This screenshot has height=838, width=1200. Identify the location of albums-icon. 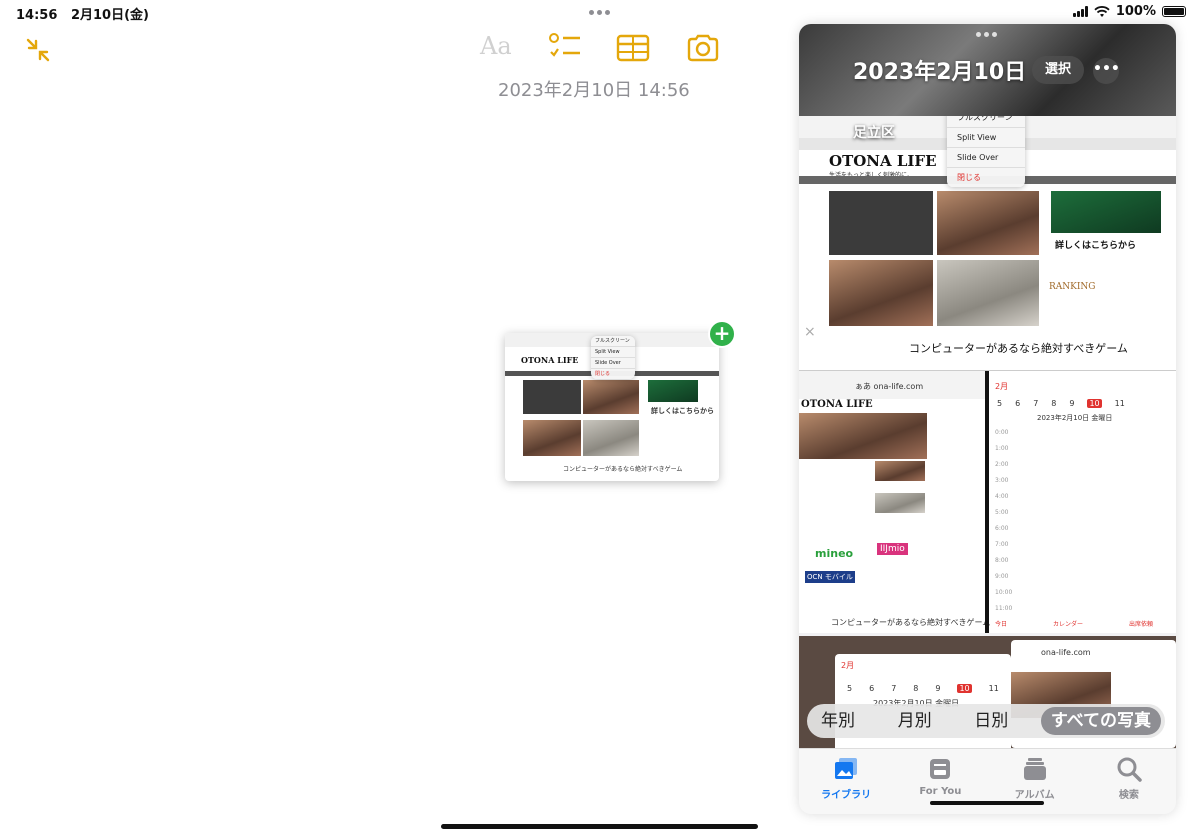
(1034, 769).